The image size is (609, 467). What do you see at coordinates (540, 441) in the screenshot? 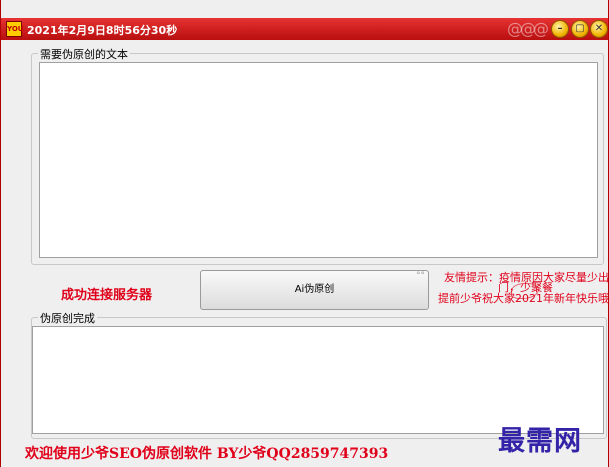
I see `watermark-logo: 最需网` at bounding box center [540, 441].